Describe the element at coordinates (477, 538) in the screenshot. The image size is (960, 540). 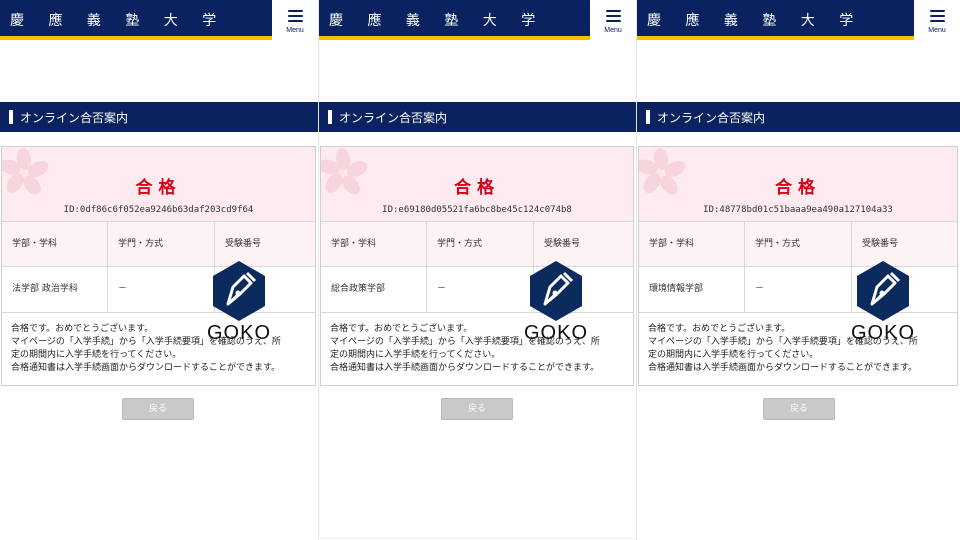
I see `divider` at that location.